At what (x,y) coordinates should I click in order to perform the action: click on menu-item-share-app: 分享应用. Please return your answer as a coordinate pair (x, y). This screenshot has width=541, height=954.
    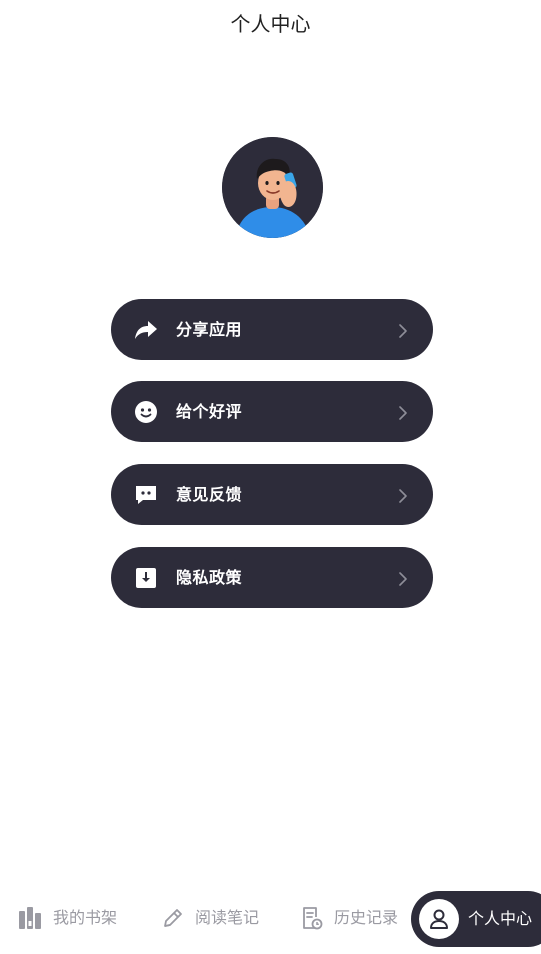
    Looking at the image, I should click on (272, 329).